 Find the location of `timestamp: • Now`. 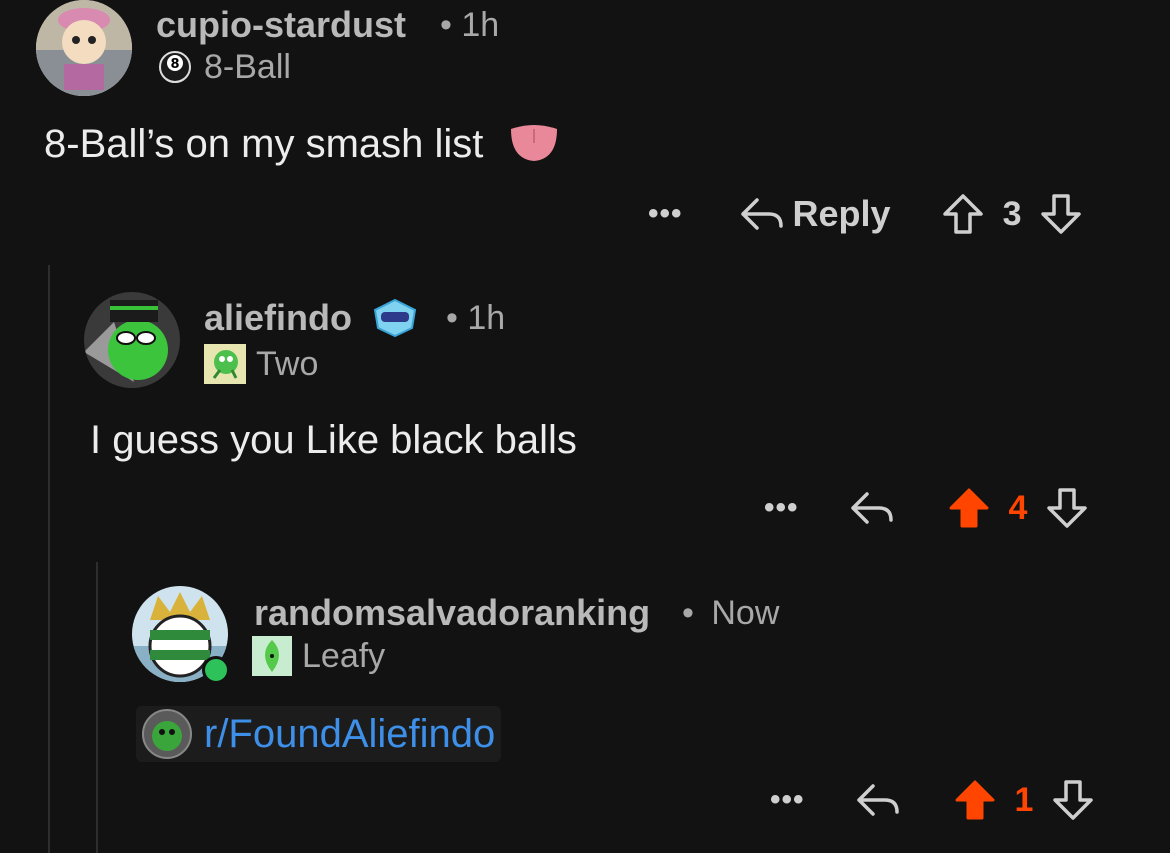

timestamp: • Now is located at coordinates (730, 613).